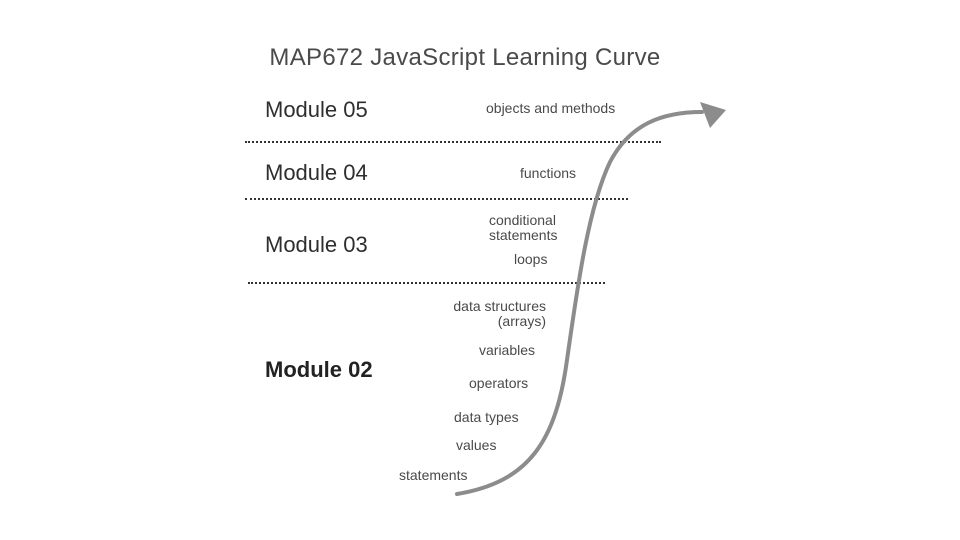  What do you see at coordinates (713, 115) in the screenshot?
I see `arrow-head-icon` at bounding box center [713, 115].